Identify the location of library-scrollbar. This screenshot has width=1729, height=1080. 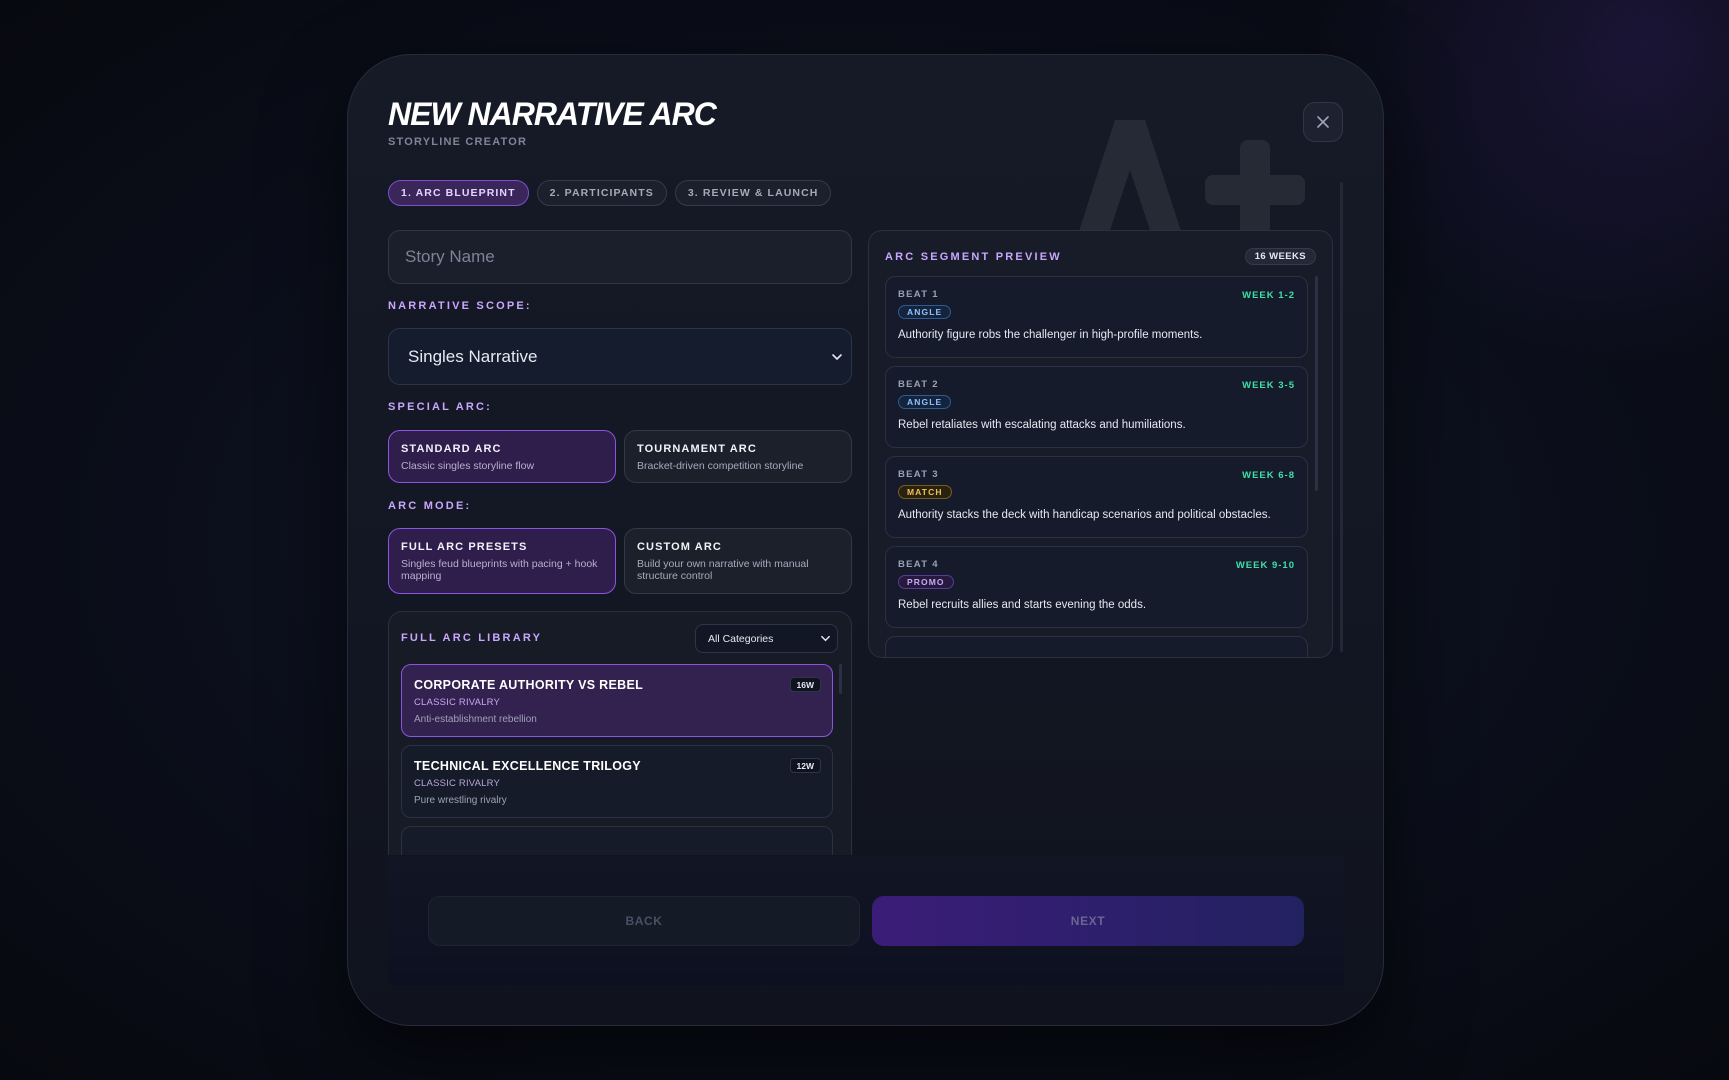
(840, 679).